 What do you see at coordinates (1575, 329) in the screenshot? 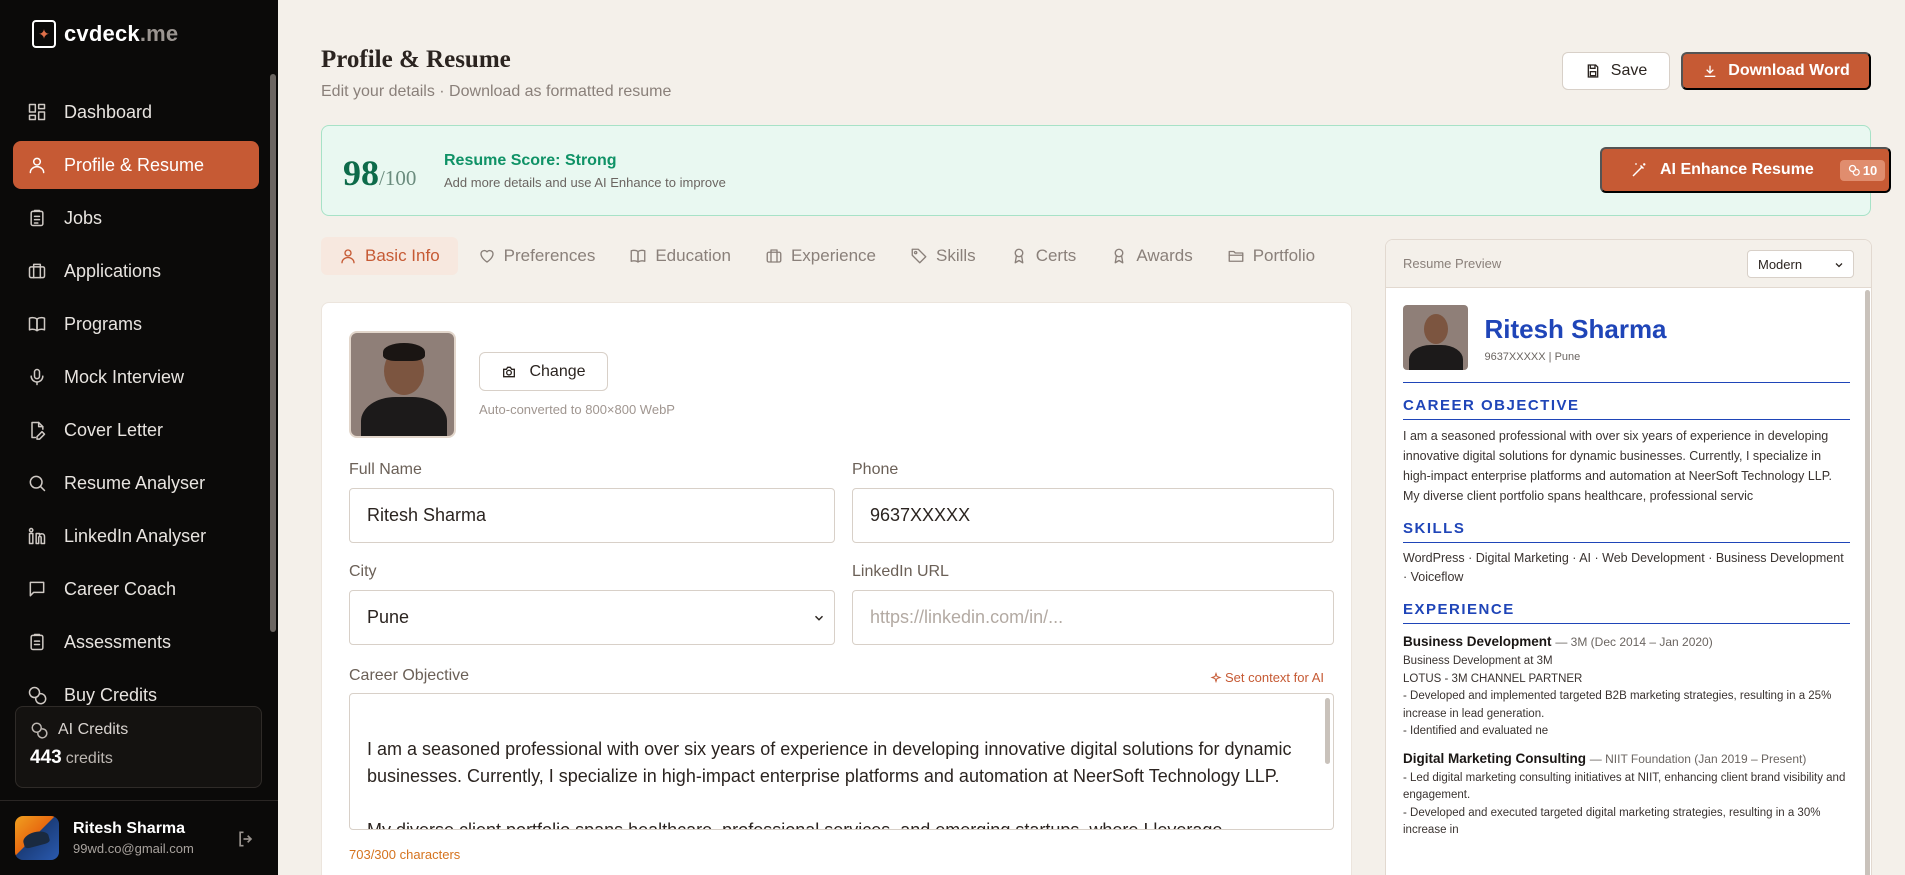
I see `preview-name: Ritesh Sharma` at bounding box center [1575, 329].